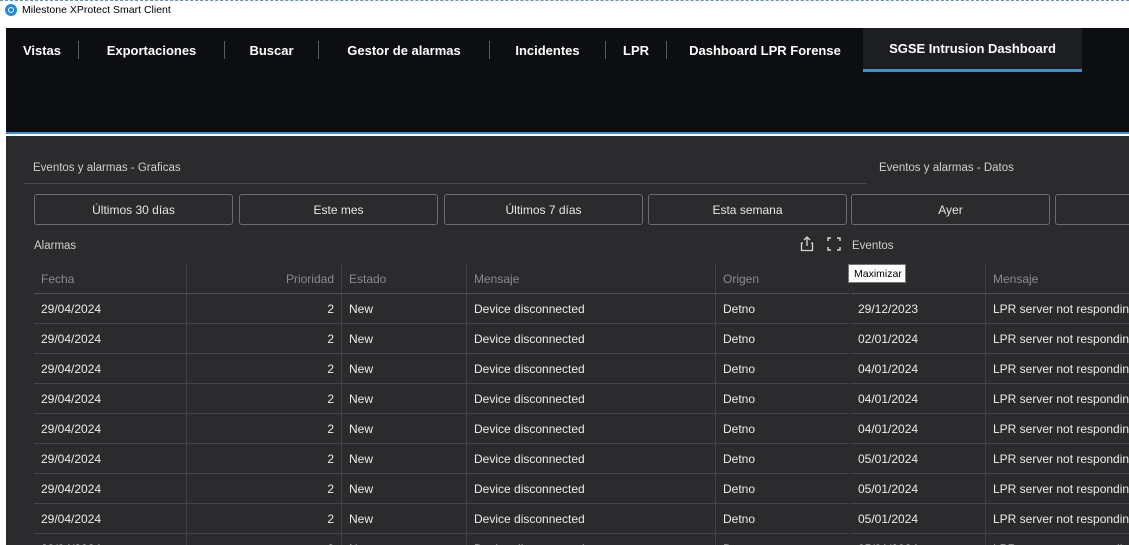  What do you see at coordinates (999, 168) in the screenshot?
I see `section-title-datos: Eventos y alarmas - Datos` at bounding box center [999, 168].